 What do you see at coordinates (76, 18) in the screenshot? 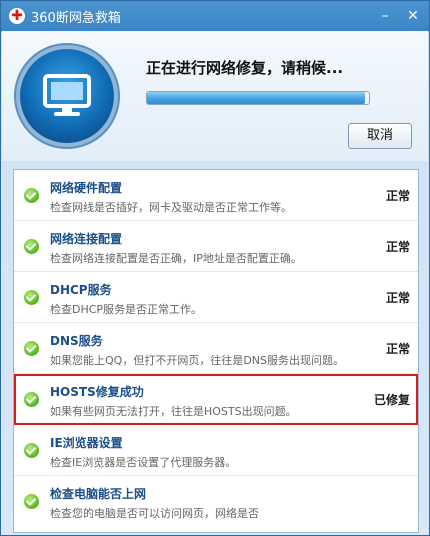
I see `window-title: 360断网急救箱` at bounding box center [76, 18].